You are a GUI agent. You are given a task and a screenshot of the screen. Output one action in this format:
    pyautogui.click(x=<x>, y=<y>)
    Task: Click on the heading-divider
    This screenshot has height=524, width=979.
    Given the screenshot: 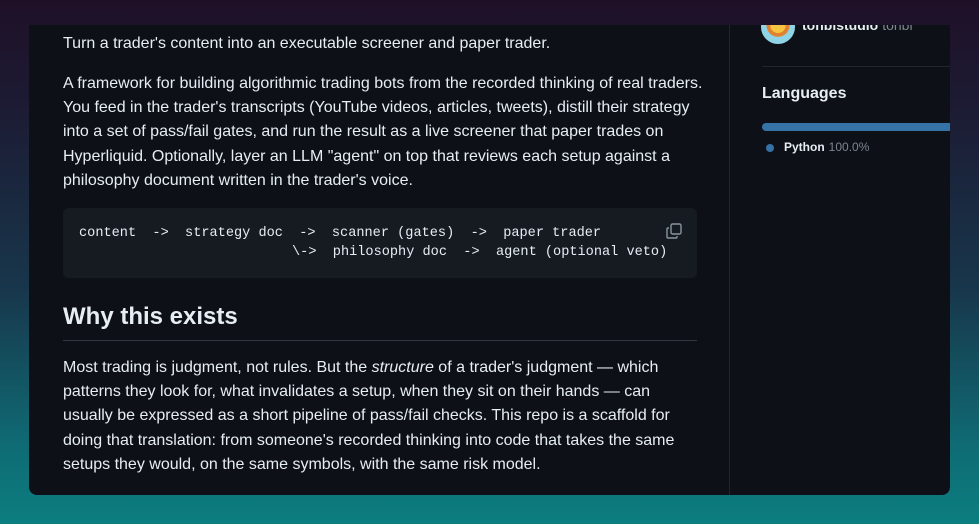 What is the action you would take?
    pyautogui.click(x=380, y=340)
    